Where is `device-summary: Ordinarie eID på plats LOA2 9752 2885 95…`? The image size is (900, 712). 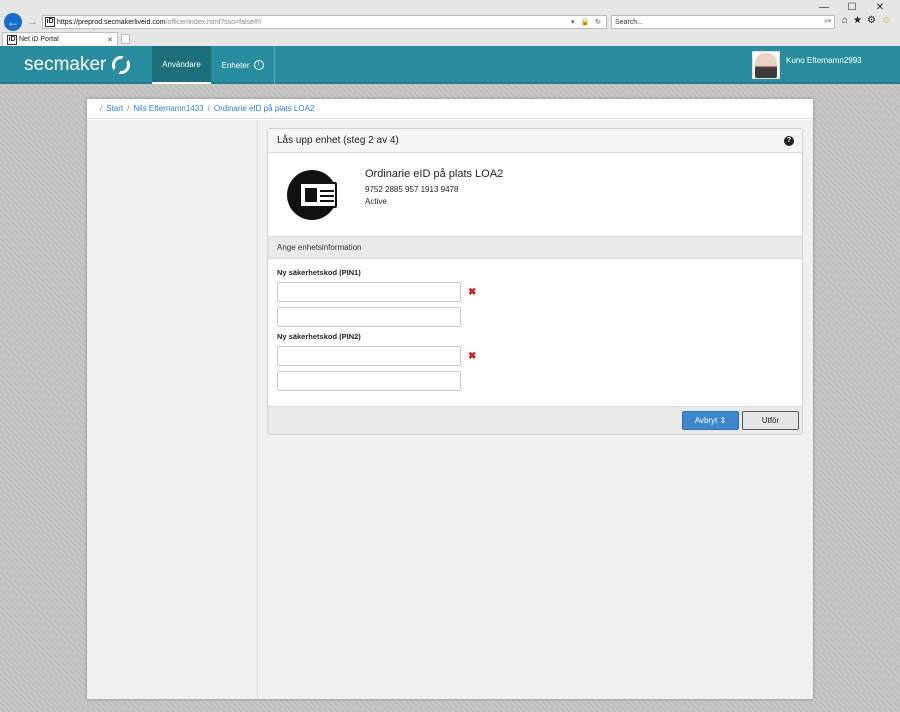
device-summary: Ordinarie eID på plats LOA2 9752 2885 95… is located at coordinates (535, 195).